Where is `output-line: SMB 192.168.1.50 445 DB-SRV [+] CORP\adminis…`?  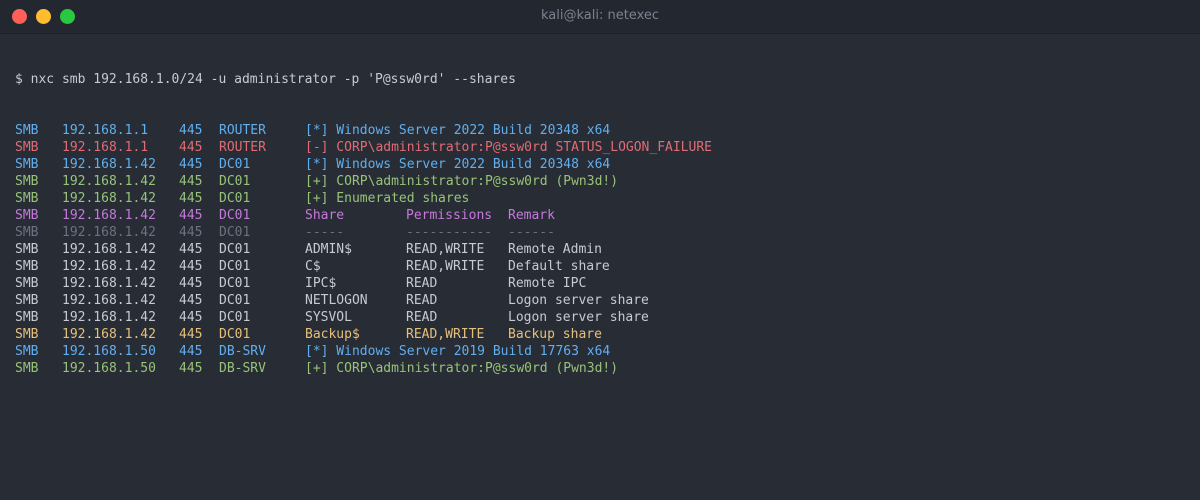
output-line: SMB 192.168.1.50 445 DB-SRV [+] CORP\adminis… is located at coordinates (600, 368).